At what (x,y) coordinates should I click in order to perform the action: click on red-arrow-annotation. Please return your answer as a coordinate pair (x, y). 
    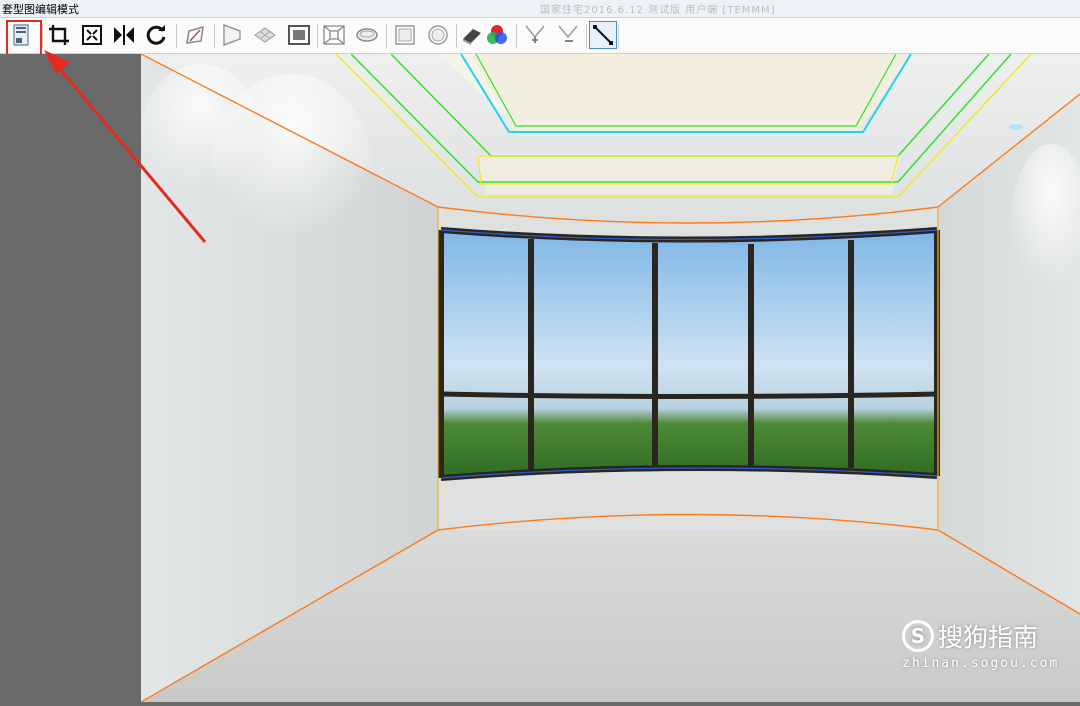
    Looking at the image, I should click on (125, 146).